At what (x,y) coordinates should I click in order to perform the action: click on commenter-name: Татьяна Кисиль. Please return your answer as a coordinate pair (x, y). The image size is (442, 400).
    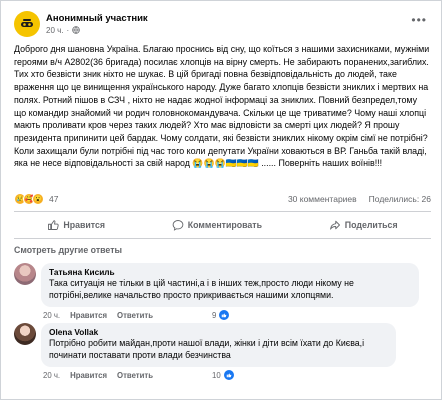
    Looking at the image, I should click on (230, 272).